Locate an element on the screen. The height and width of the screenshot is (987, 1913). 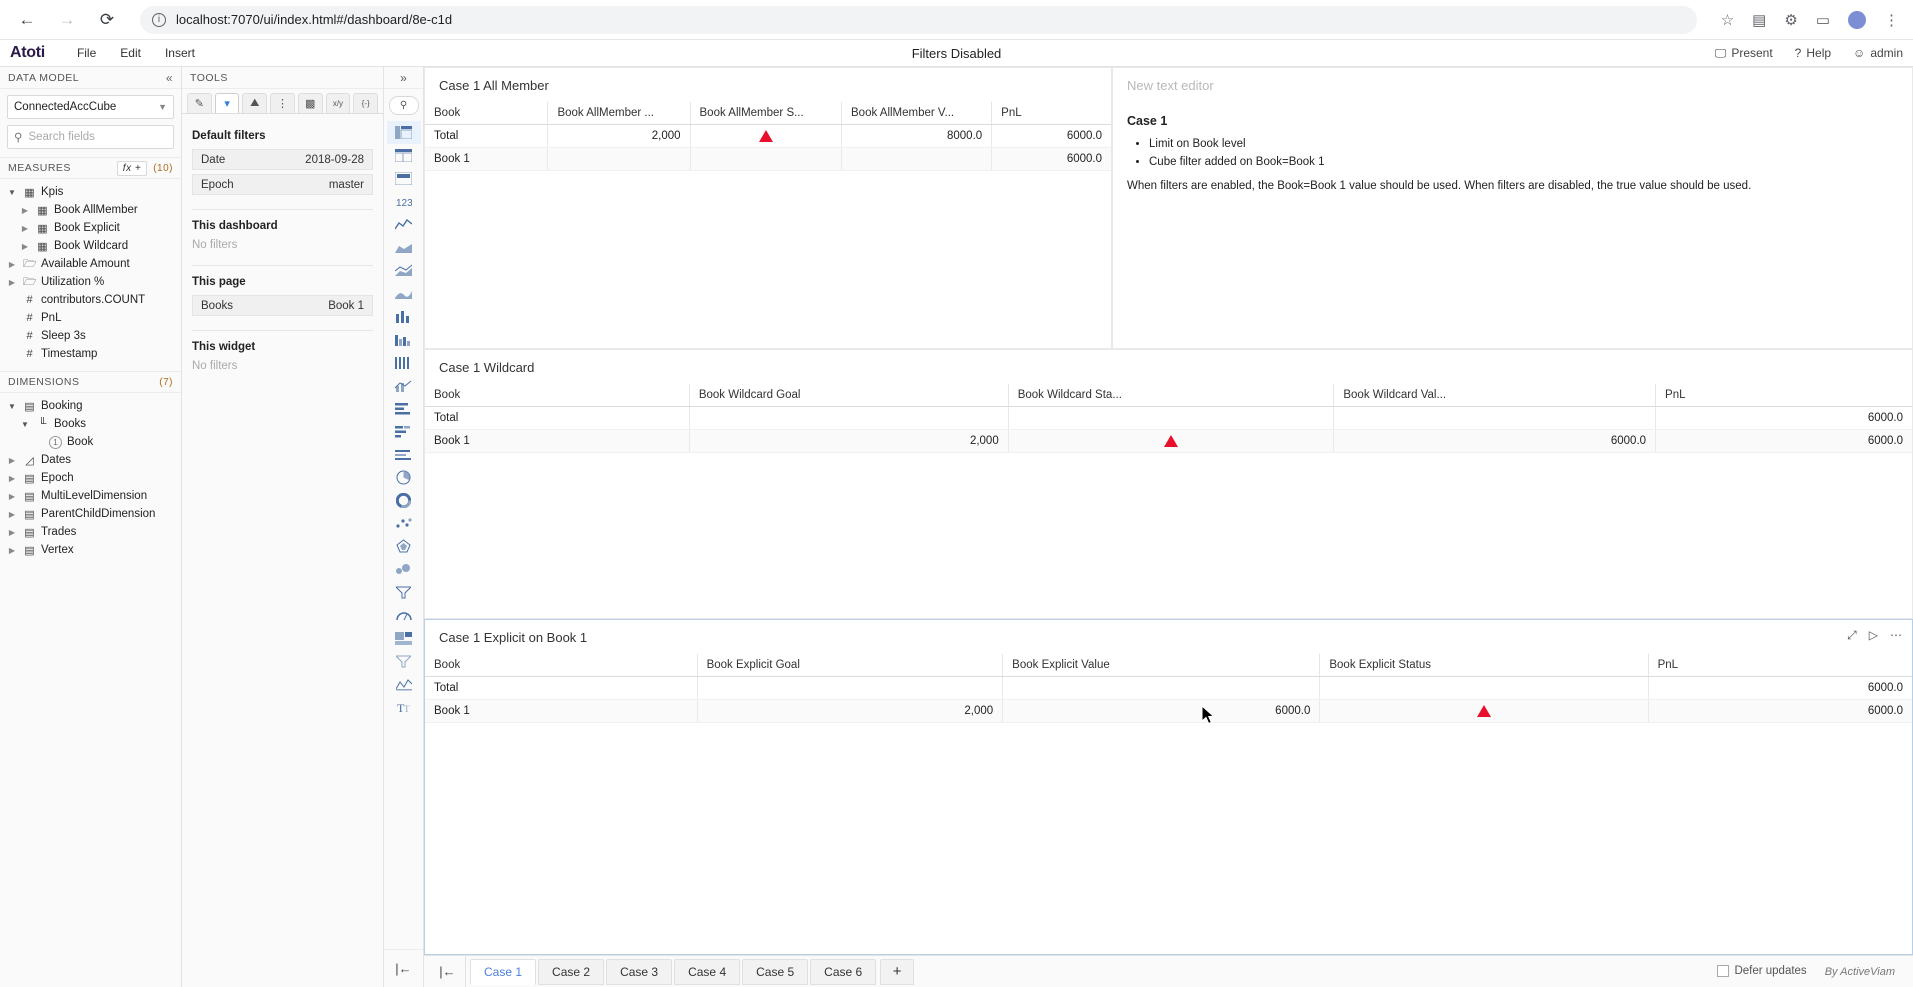
cast-icon: ▭ is located at coordinates (1823, 20).